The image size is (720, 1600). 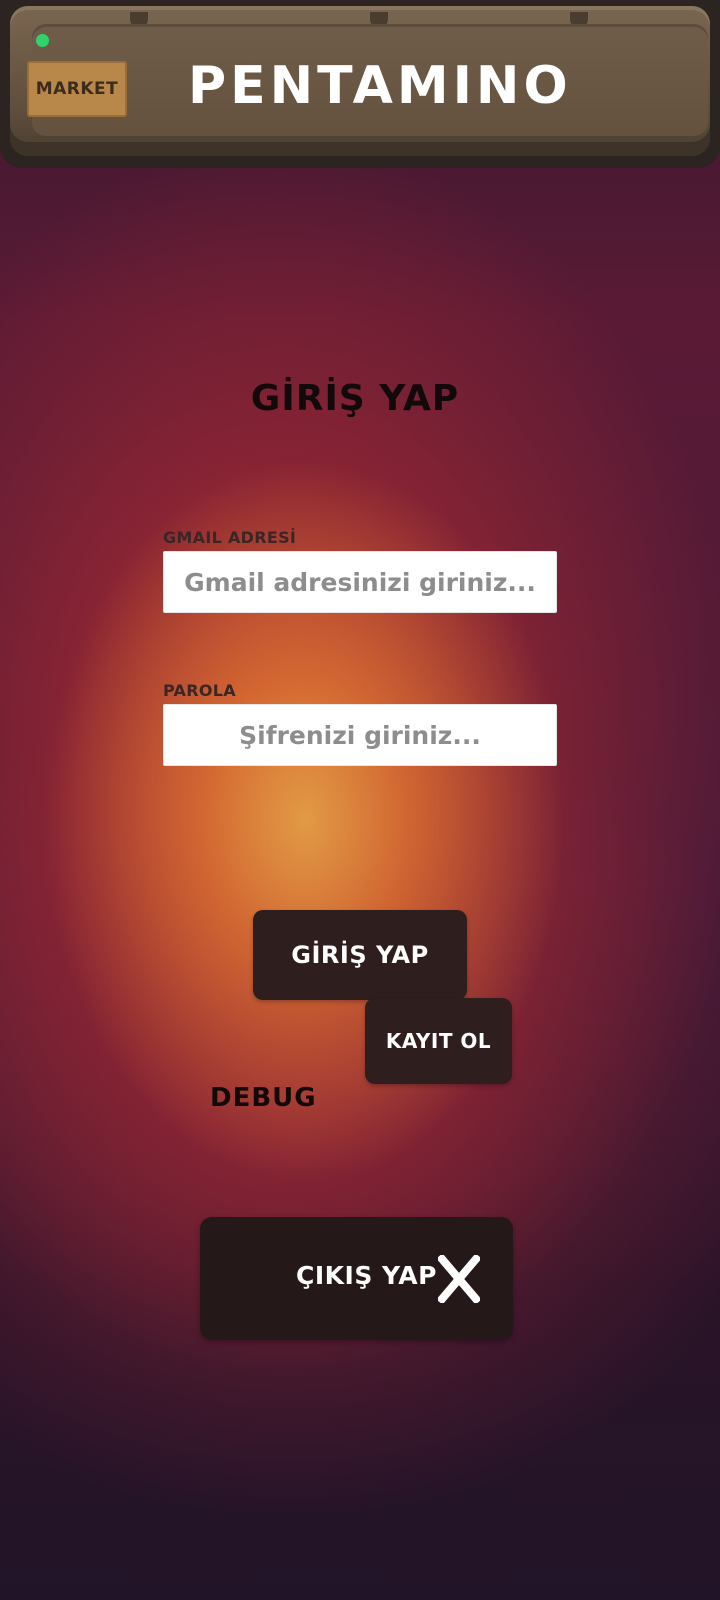 What do you see at coordinates (199, 690) in the screenshot?
I see `password-label: PAROLA` at bounding box center [199, 690].